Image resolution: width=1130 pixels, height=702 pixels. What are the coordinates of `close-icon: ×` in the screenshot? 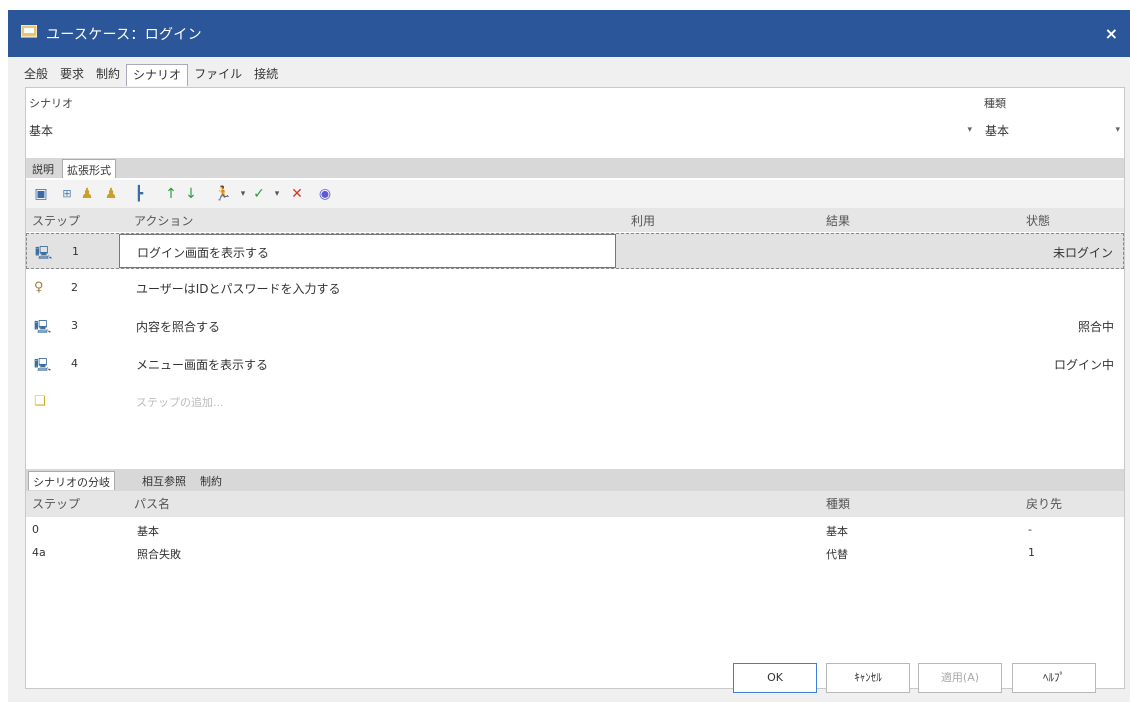 It's located at (1111, 33).